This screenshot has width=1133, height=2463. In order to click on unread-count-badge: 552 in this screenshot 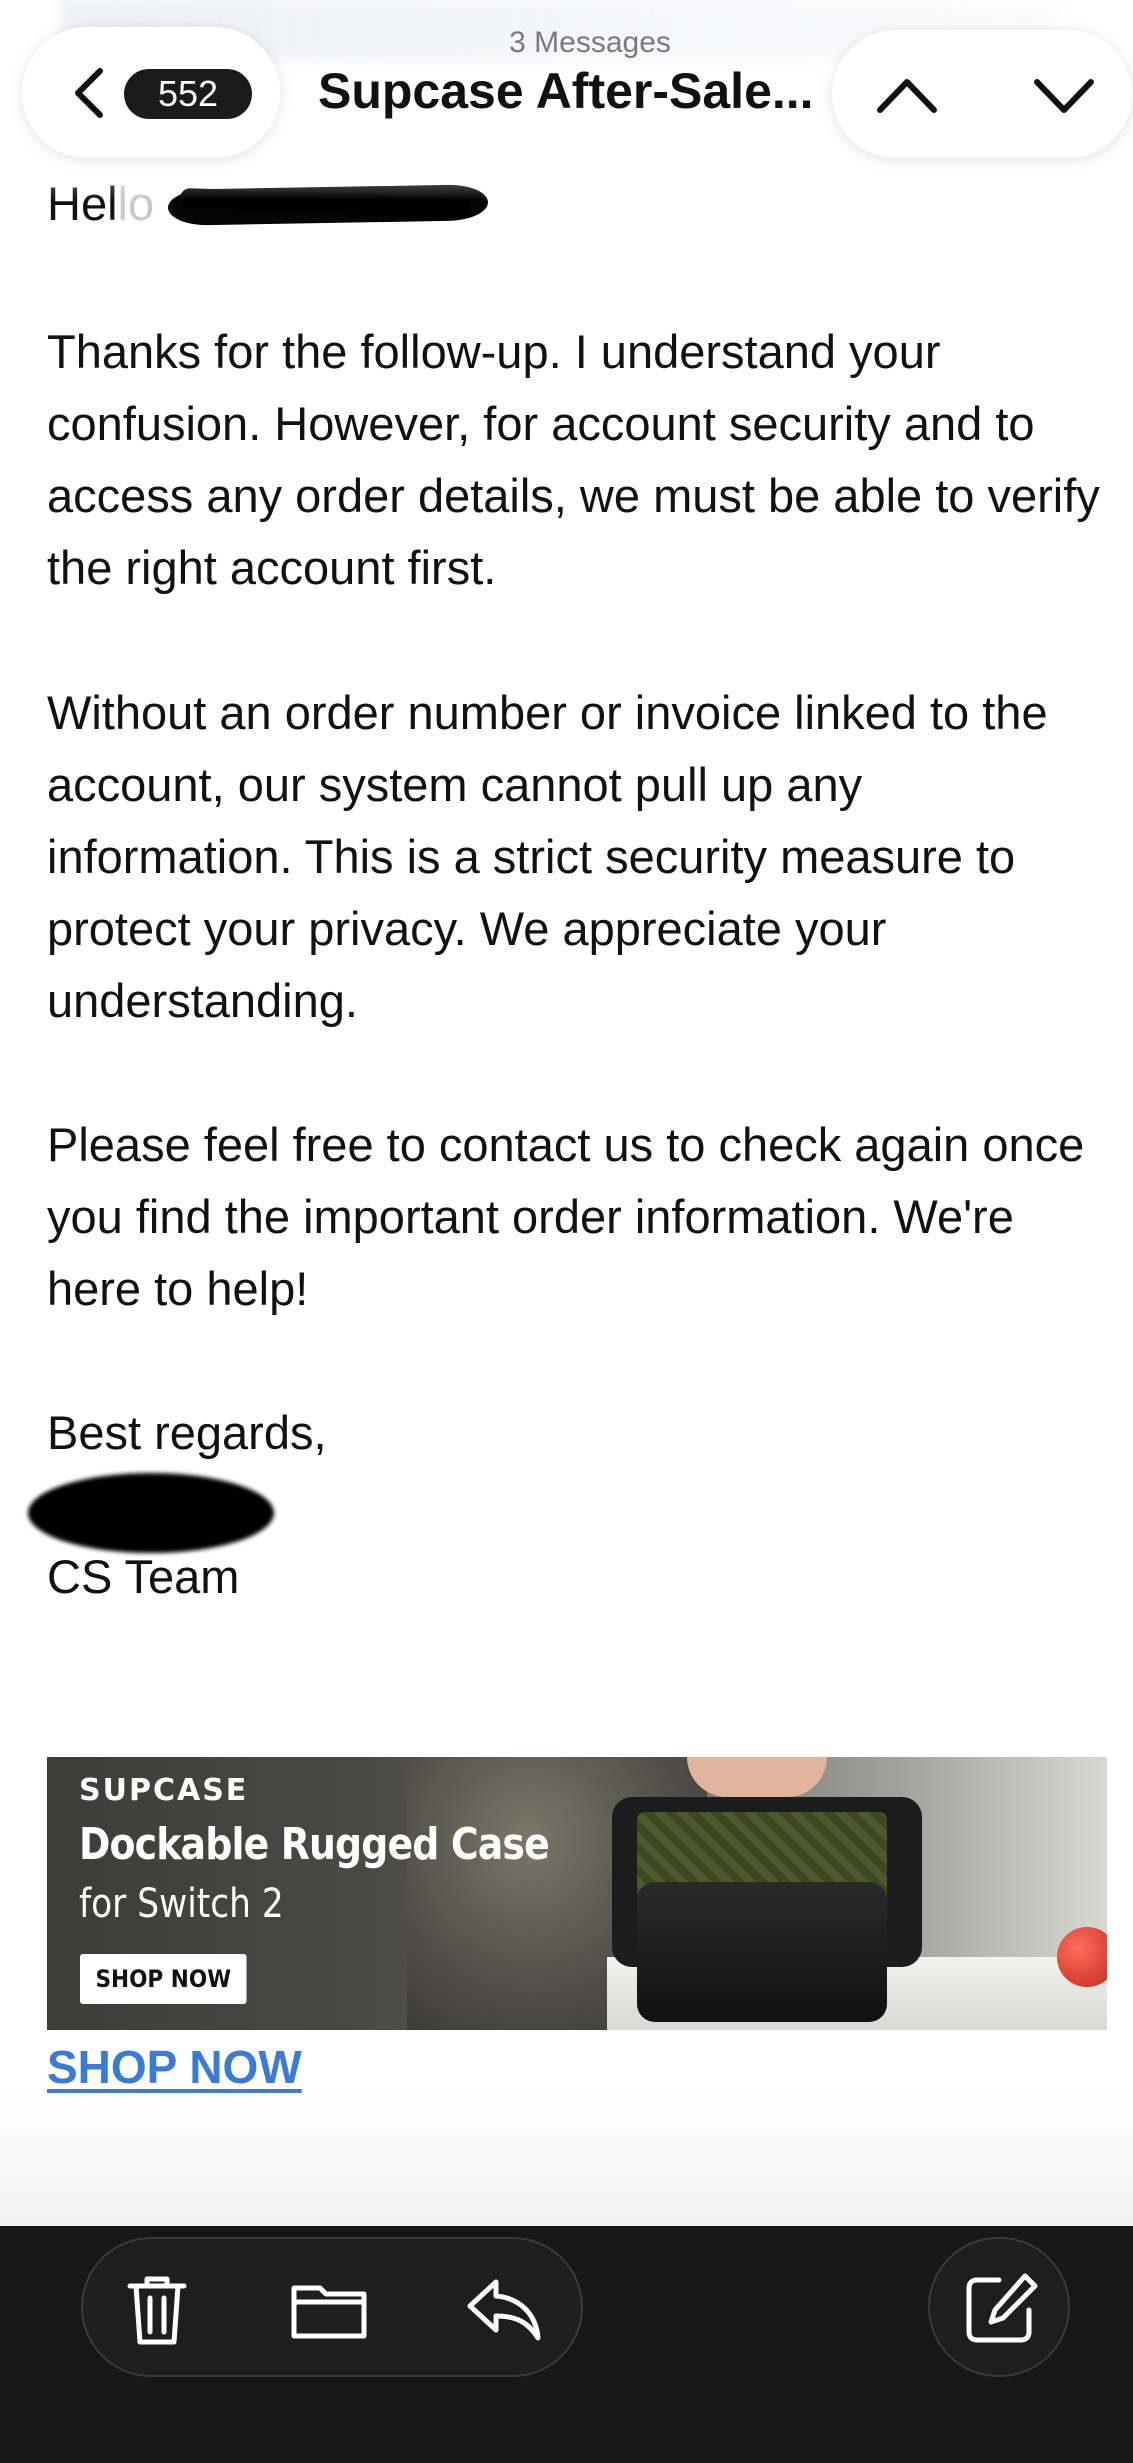, I will do `click(188, 94)`.